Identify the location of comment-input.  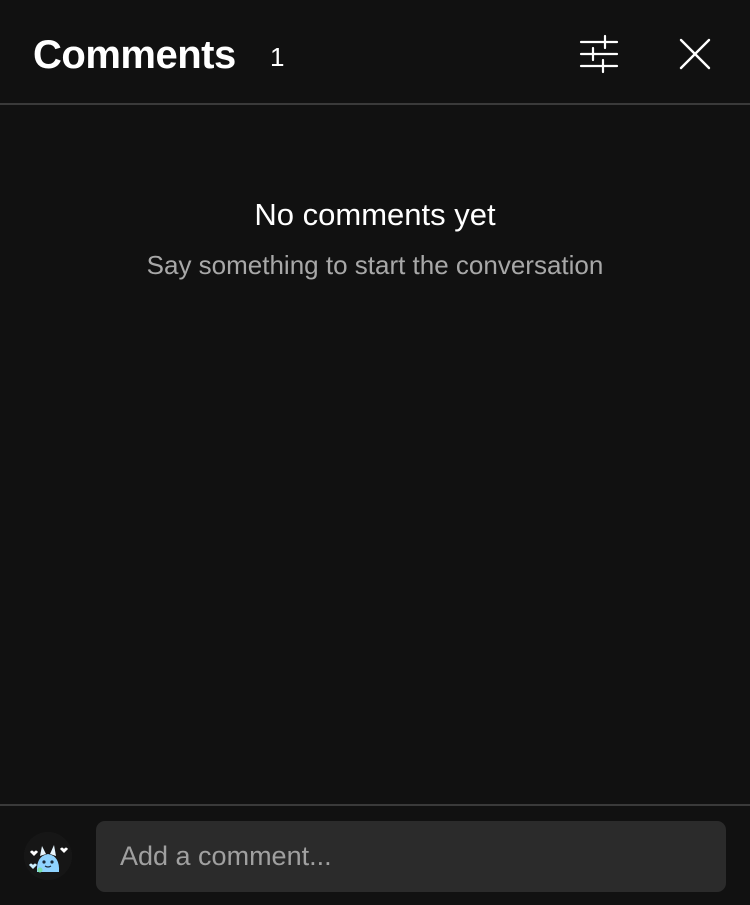
(411, 856).